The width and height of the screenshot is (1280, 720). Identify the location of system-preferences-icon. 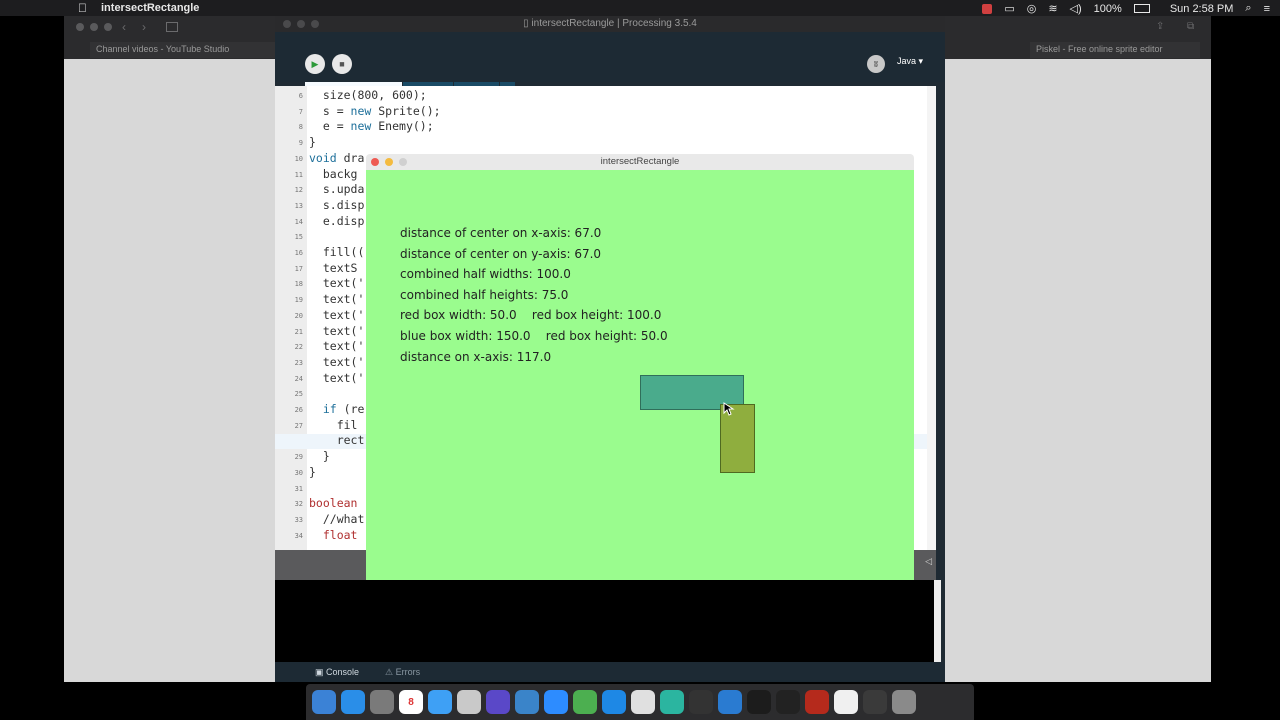
(382, 702).